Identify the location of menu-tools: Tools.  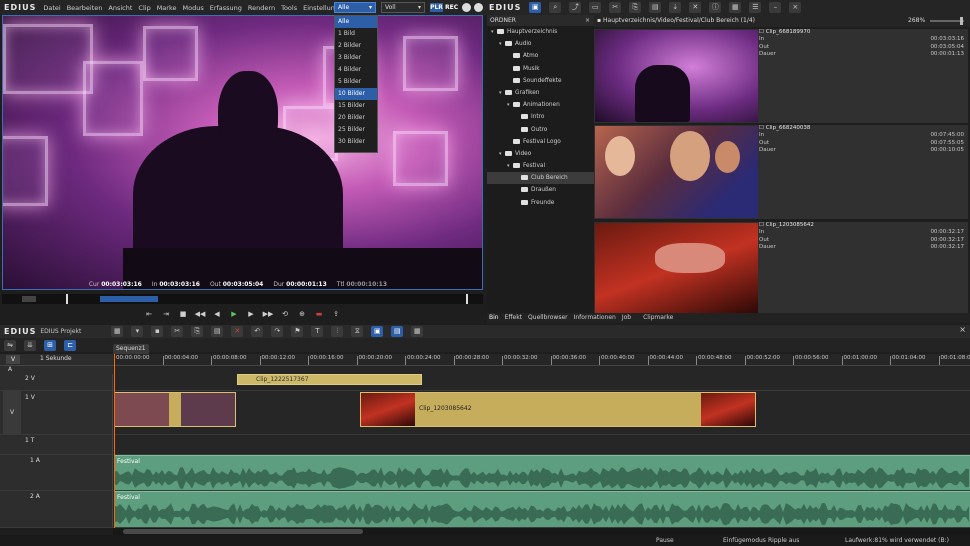
(289, 8).